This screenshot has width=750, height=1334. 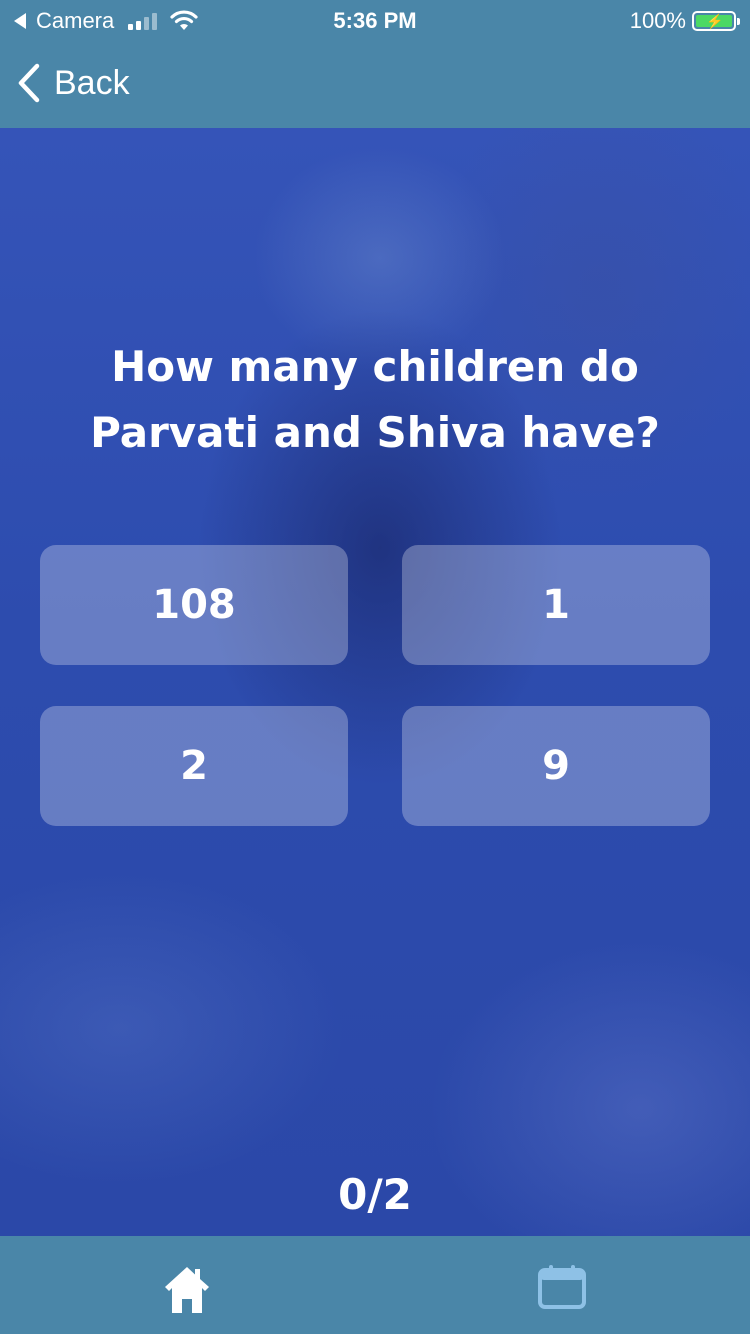 What do you see at coordinates (29, 83) in the screenshot?
I see `chevron-left-icon` at bounding box center [29, 83].